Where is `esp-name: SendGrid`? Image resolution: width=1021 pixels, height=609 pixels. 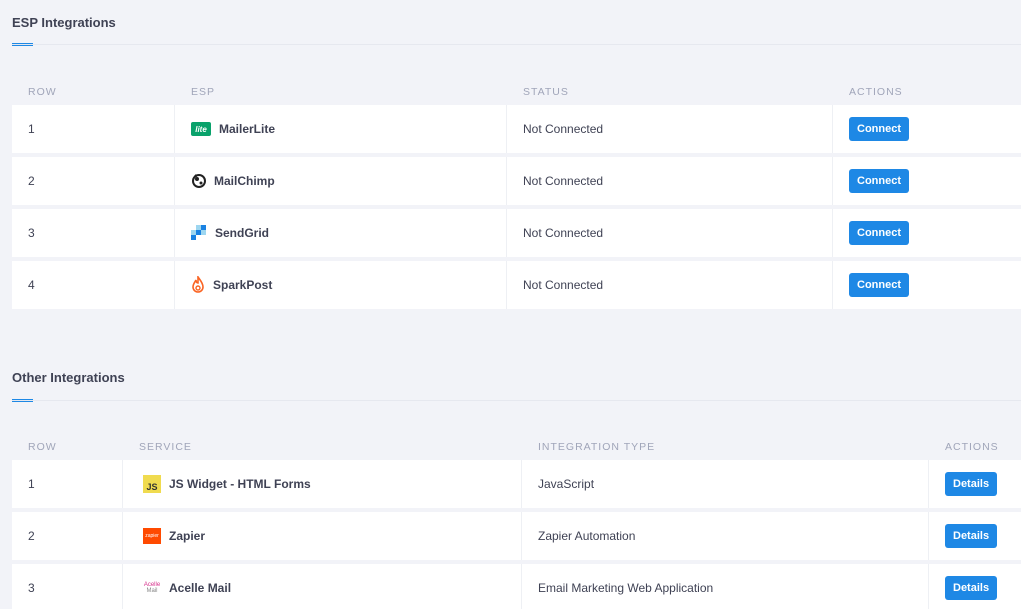 esp-name: SendGrid is located at coordinates (242, 233).